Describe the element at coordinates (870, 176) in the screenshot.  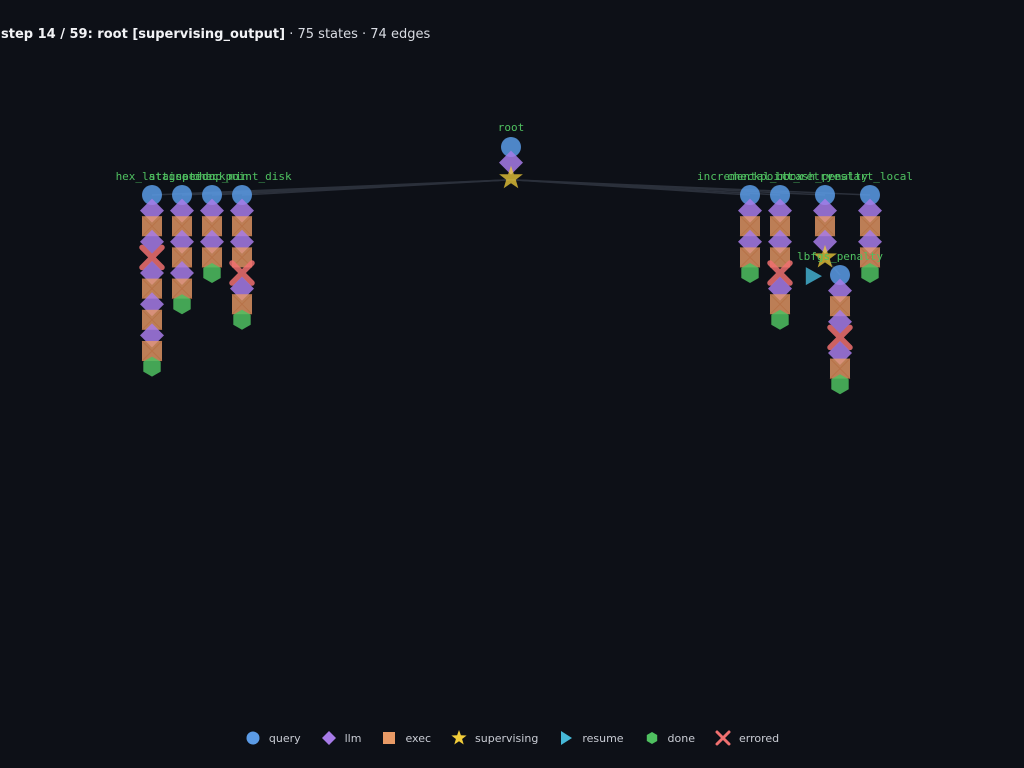
I see `branch-restart_local-label: restart_local` at that location.